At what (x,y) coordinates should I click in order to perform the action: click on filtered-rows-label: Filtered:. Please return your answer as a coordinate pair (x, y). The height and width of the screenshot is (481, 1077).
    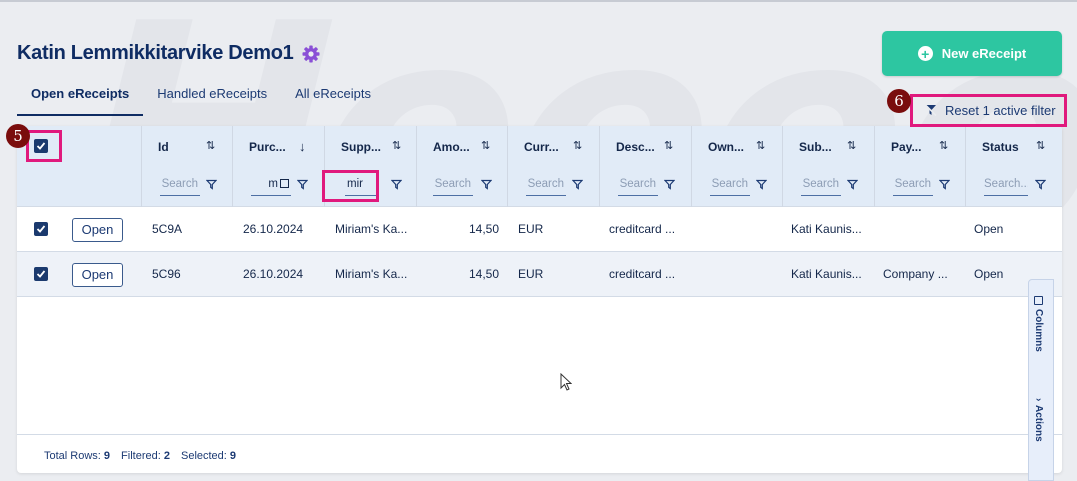
    Looking at the image, I should click on (141, 456).